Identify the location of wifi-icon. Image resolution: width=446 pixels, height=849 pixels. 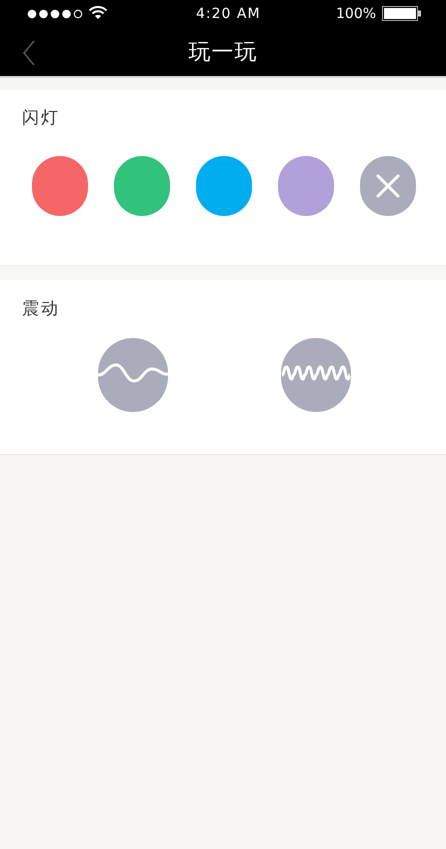
(98, 13).